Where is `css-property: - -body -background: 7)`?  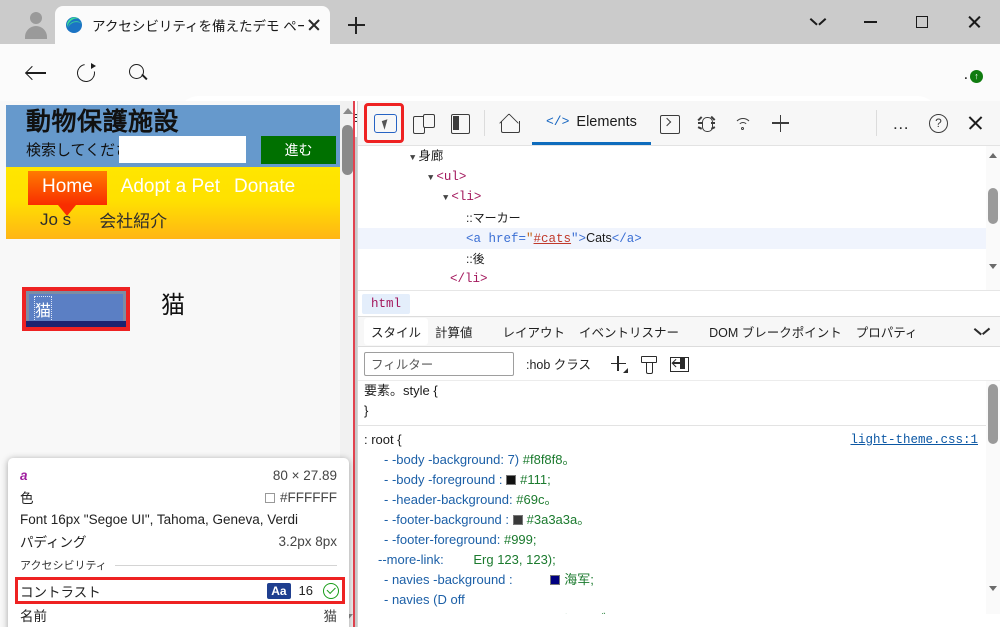 css-property: - -body -background: 7) is located at coordinates (451, 459).